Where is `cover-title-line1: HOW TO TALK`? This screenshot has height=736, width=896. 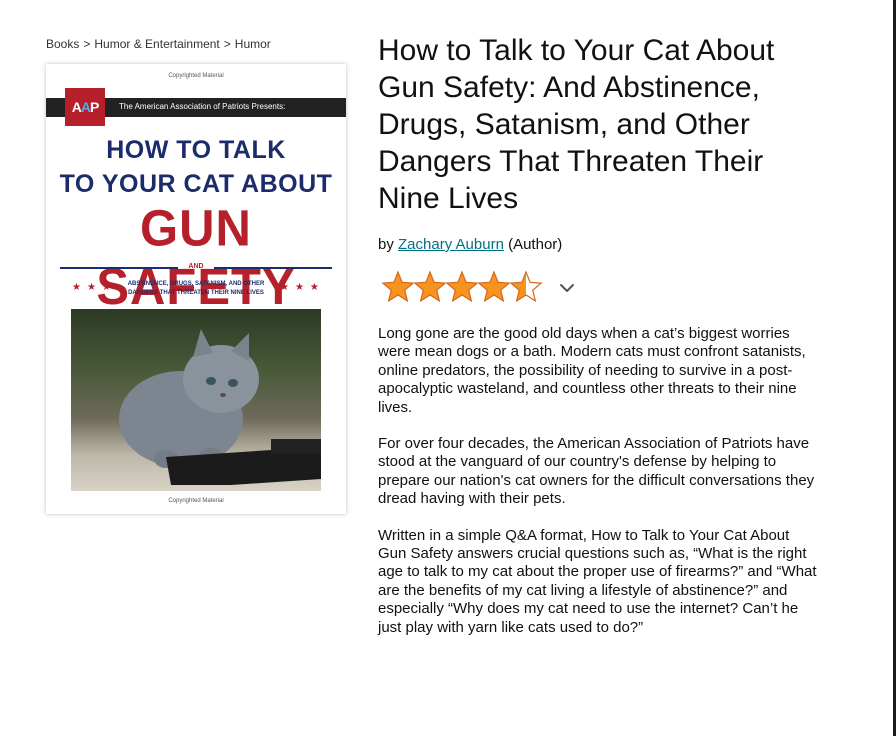 cover-title-line1: HOW TO TALK is located at coordinates (196, 150).